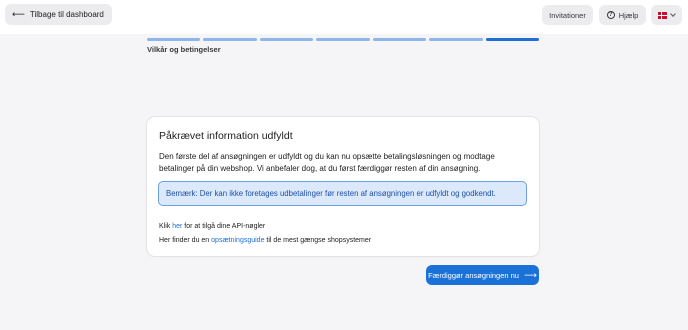 The width and height of the screenshot is (688, 330). What do you see at coordinates (473, 275) in the screenshot?
I see `cta-label: Færdiggør ansøgningen nu` at bounding box center [473, 275].